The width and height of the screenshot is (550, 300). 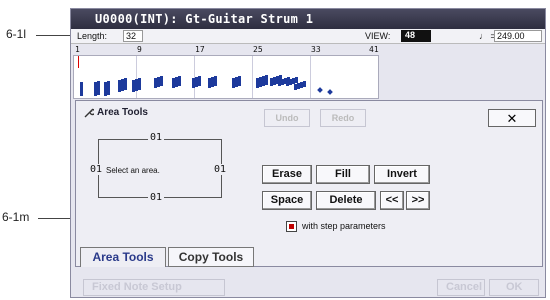 I want to click on shift-left-button: <<, so click(x=392, y=200).